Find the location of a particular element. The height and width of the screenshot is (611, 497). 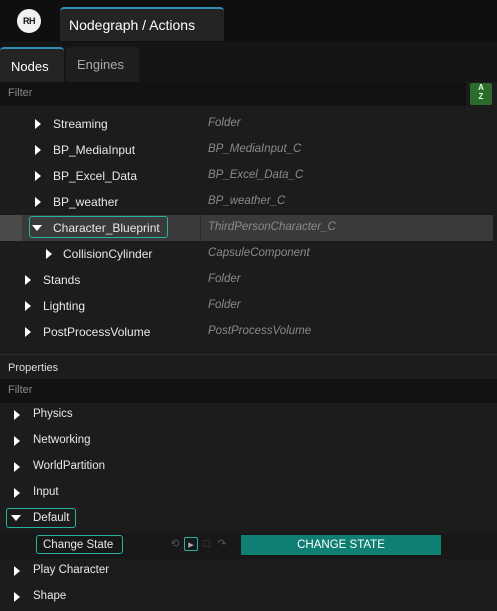

document-tab-nodegraph-actions: Nodegraph / Actions is located at coordinates (142, 24).